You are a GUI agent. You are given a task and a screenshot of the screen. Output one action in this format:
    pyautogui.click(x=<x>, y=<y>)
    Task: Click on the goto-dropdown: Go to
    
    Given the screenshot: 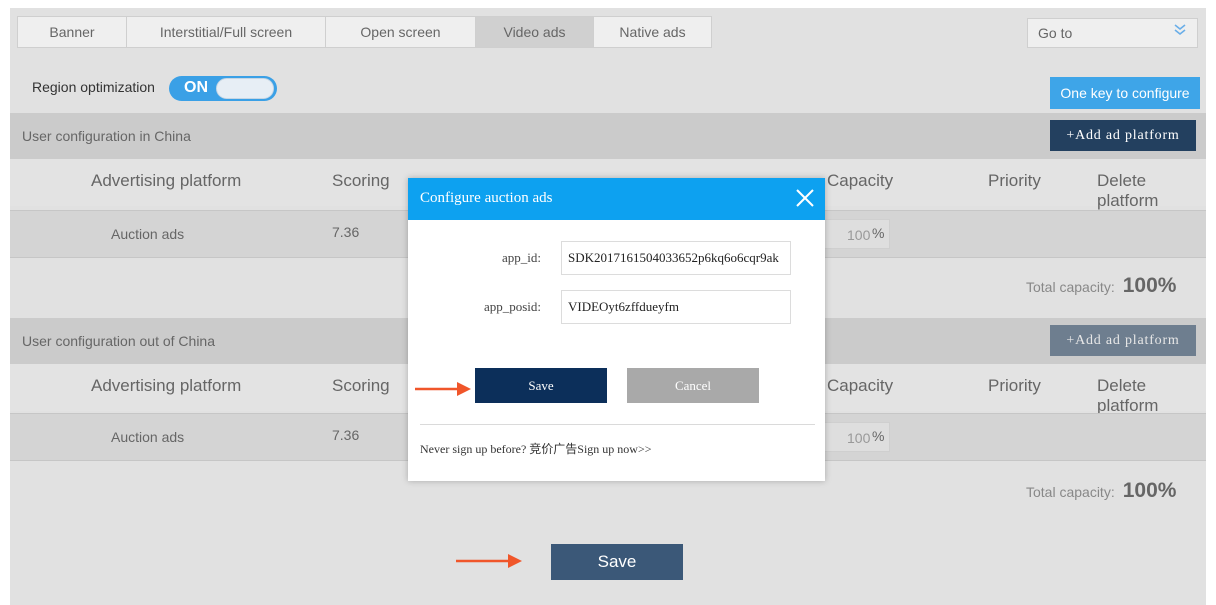 What is the action you would take?
    pyautogui.click(x=1112, y=33)
    